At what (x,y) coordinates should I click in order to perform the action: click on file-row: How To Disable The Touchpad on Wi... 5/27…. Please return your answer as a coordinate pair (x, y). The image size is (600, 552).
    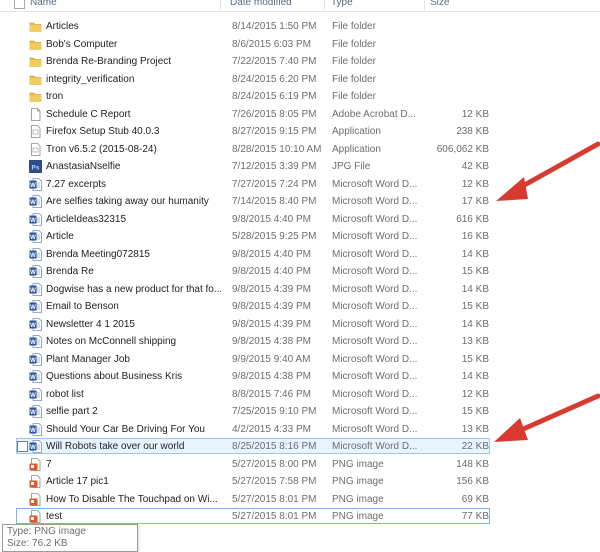
    Looking at the image, I should click on (253, 499).